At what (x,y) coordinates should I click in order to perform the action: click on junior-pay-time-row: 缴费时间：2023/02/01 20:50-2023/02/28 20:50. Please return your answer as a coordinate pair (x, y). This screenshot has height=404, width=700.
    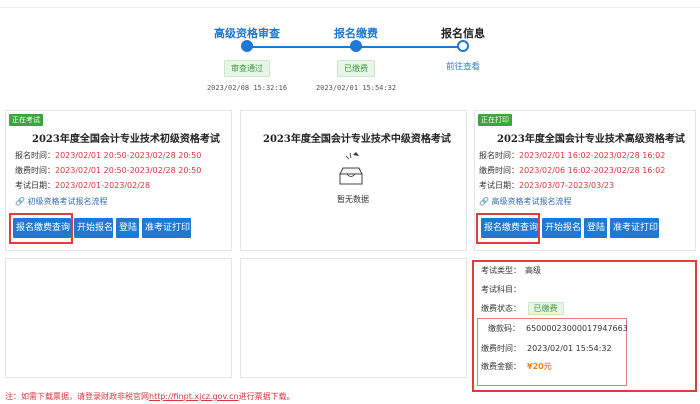
    Looking at the image, I should click on (108, 170).